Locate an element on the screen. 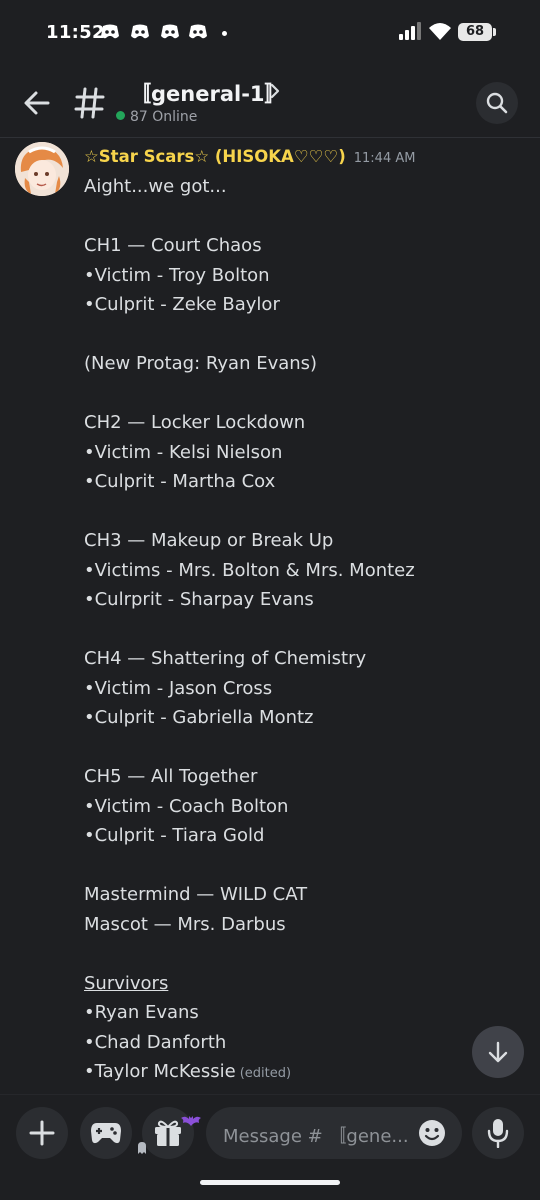  message-line: •Culprit - Tiara Gold is located at coordinates (304, 840).